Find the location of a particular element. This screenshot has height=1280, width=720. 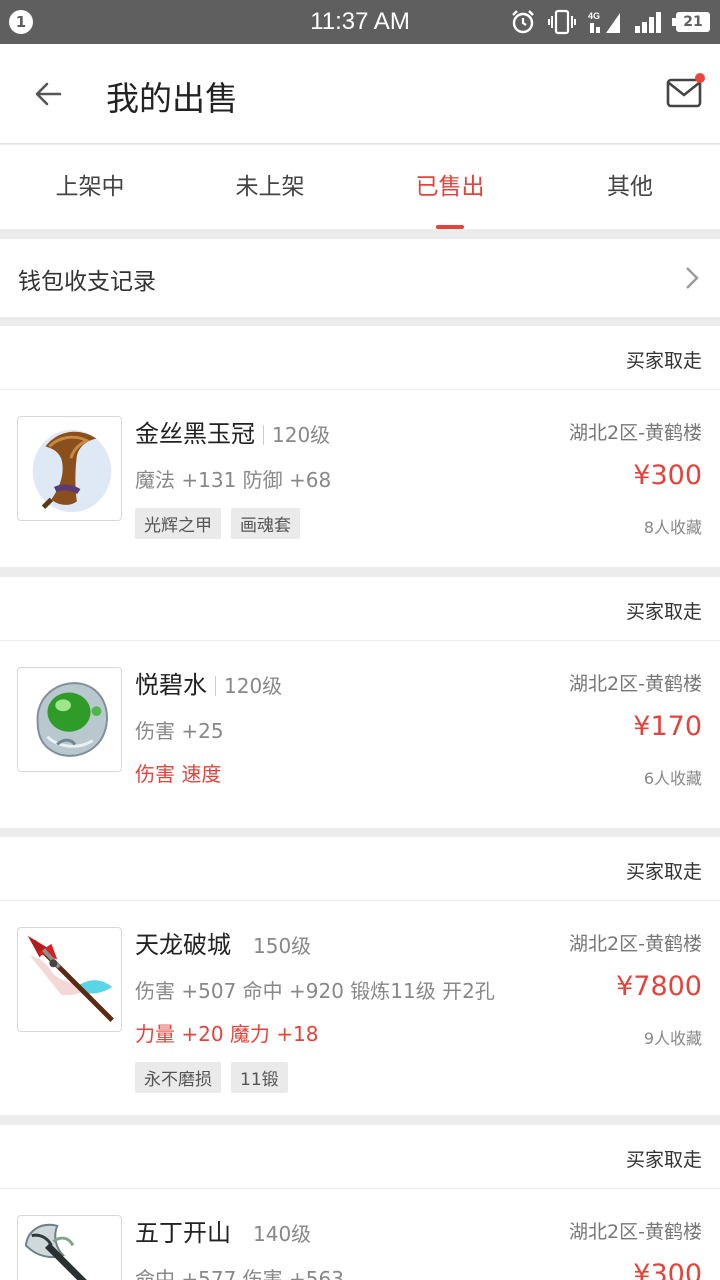

alarm-icon is located at coordinates (523, 22).